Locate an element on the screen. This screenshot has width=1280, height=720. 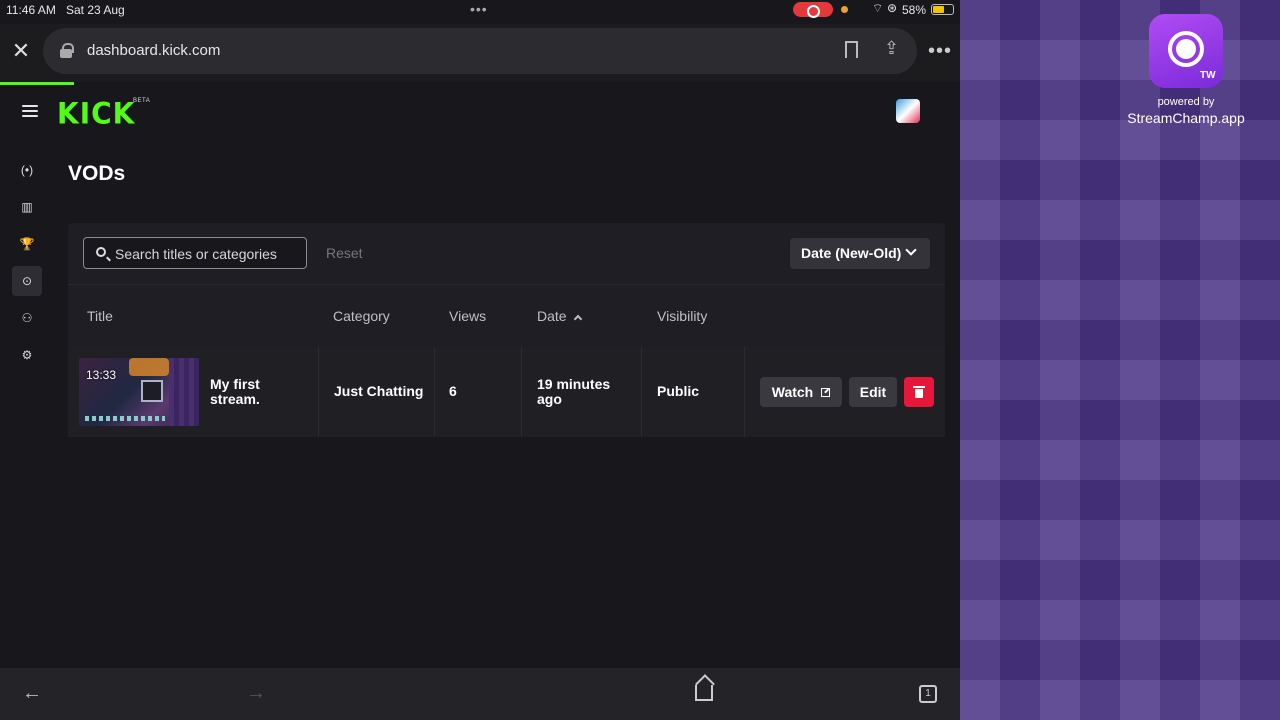
vod-views: 6 is located at coordinates (453, 391).